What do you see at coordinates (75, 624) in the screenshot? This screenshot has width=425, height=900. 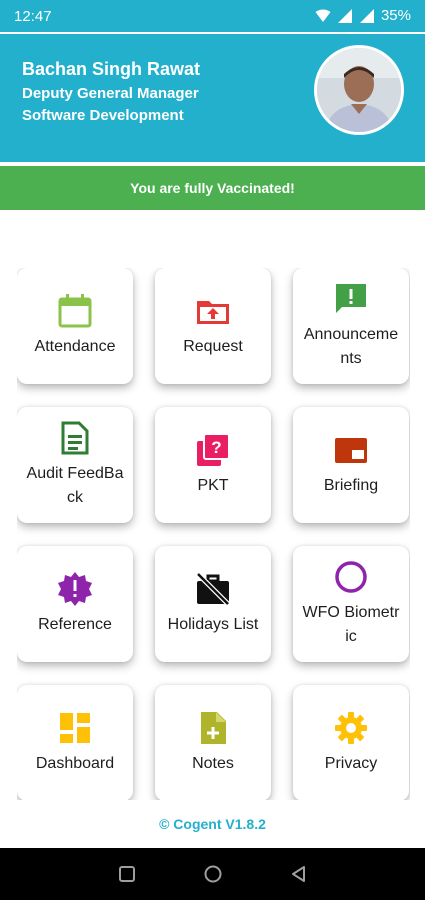 I see `tile-label: Reference` at bounding box center [75, 624].